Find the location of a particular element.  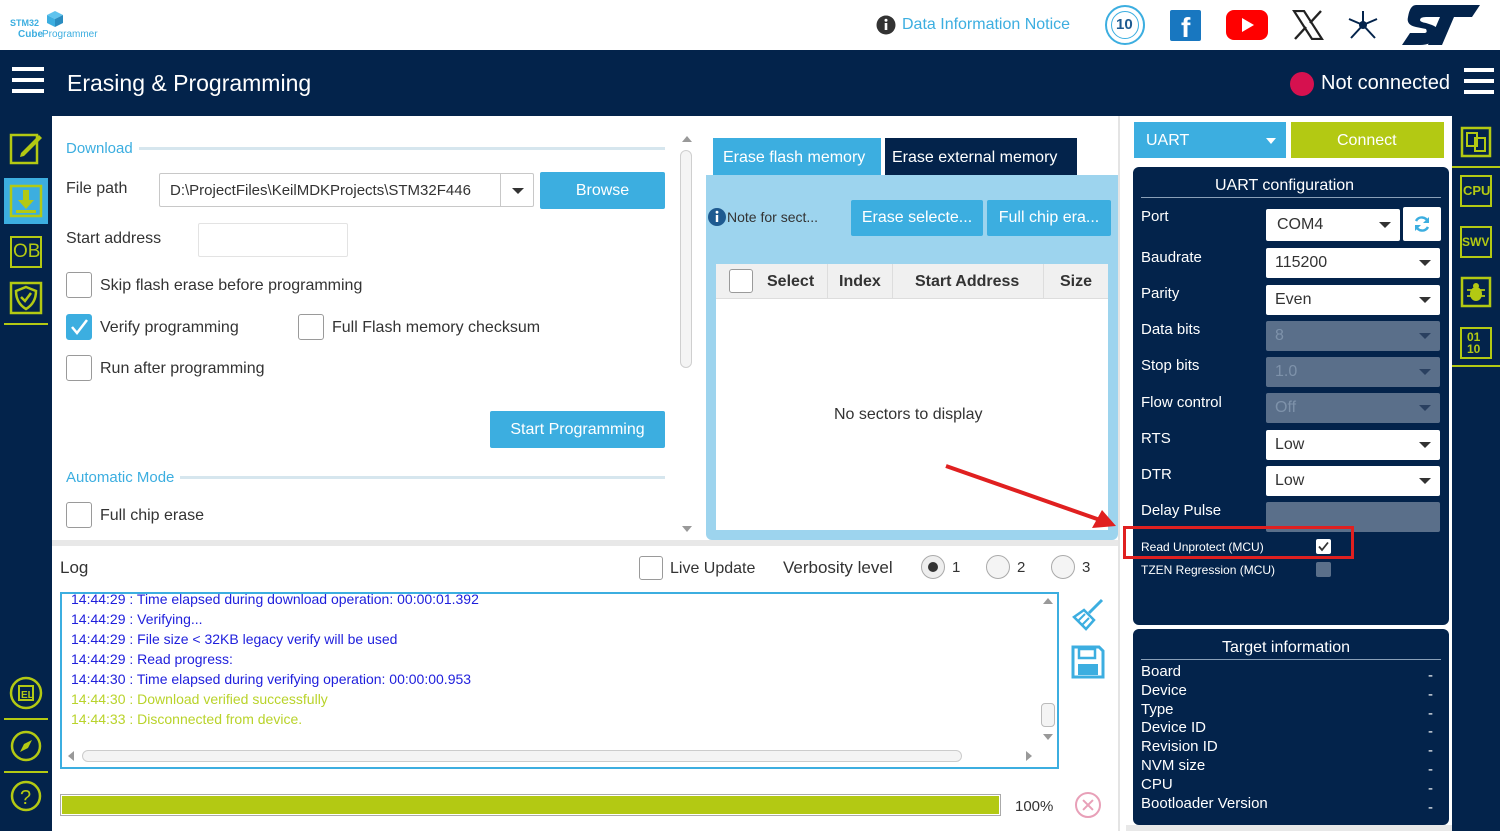

target-info-label: Board is located at coordinates (1161, 671).